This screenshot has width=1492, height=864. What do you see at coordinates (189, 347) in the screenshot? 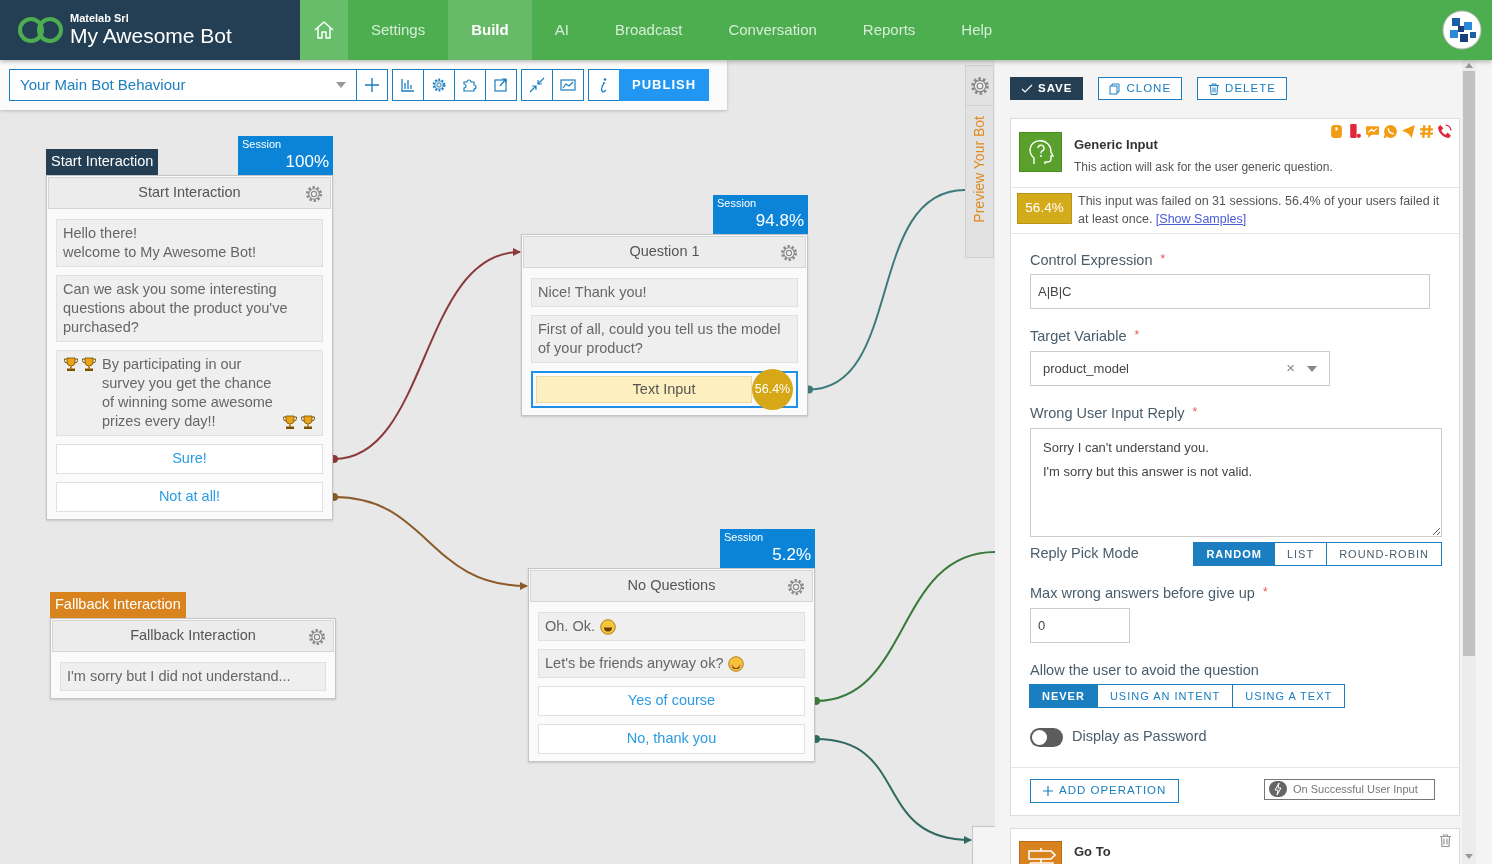
I see `flow-node` at bounding box center [189, 347].